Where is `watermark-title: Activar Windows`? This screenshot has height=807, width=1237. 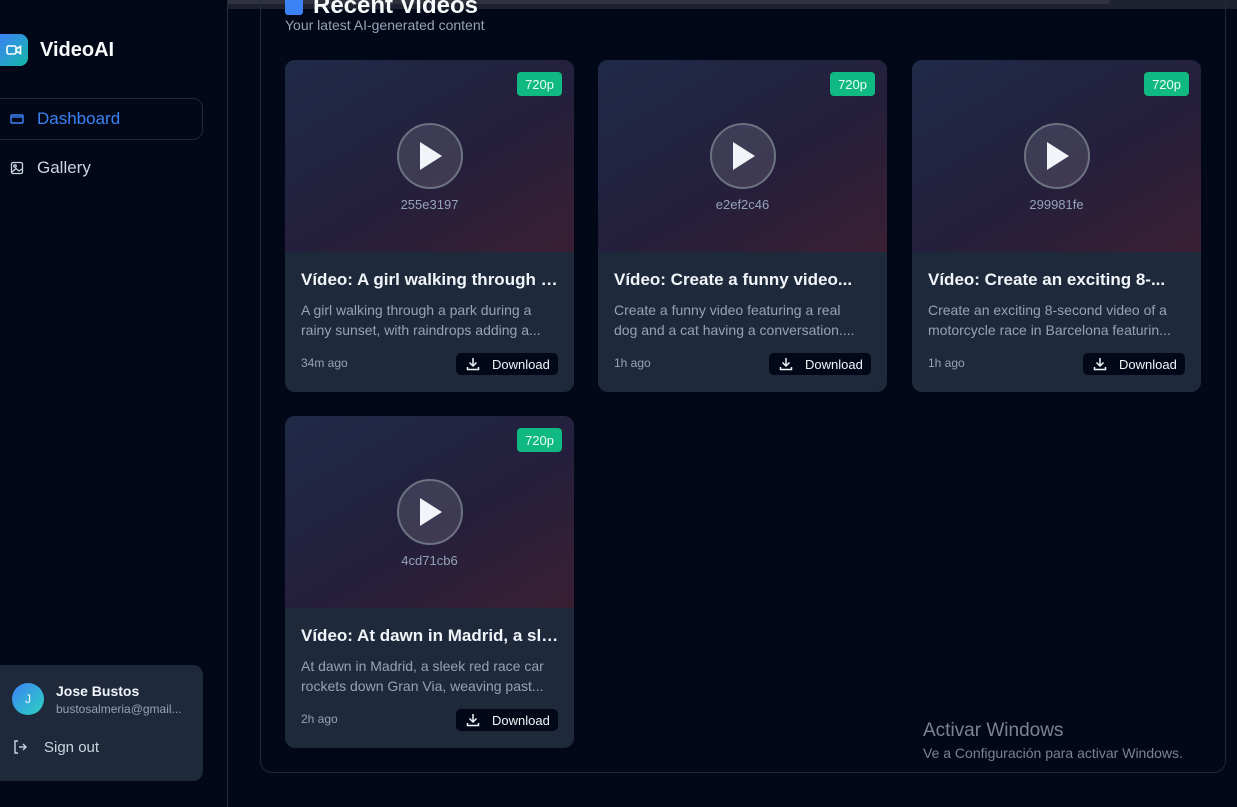 watermark-title: Activar Windows is located at coordinates (993, 730).